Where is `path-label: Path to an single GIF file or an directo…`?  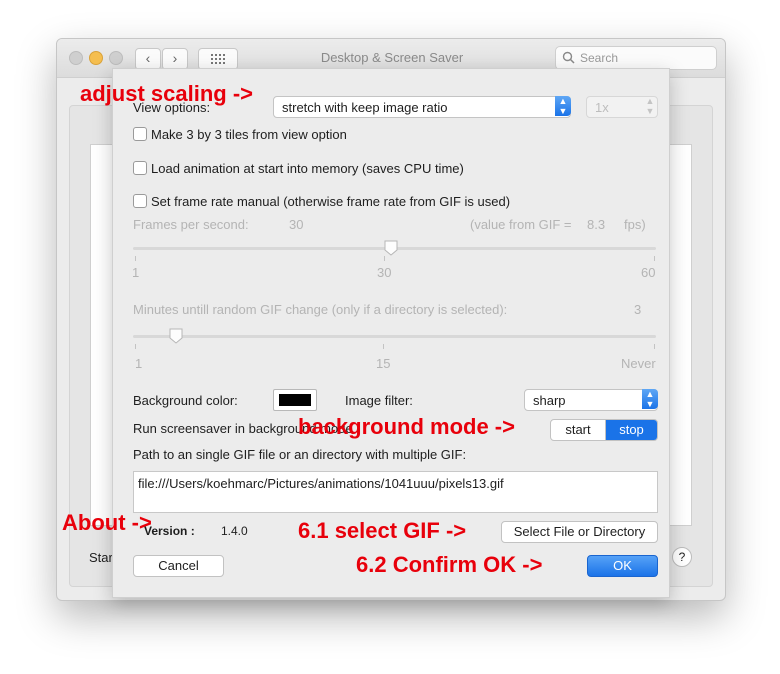 path-label: Path to an single GIF file or an directo… is located at coordinates (300, 454).